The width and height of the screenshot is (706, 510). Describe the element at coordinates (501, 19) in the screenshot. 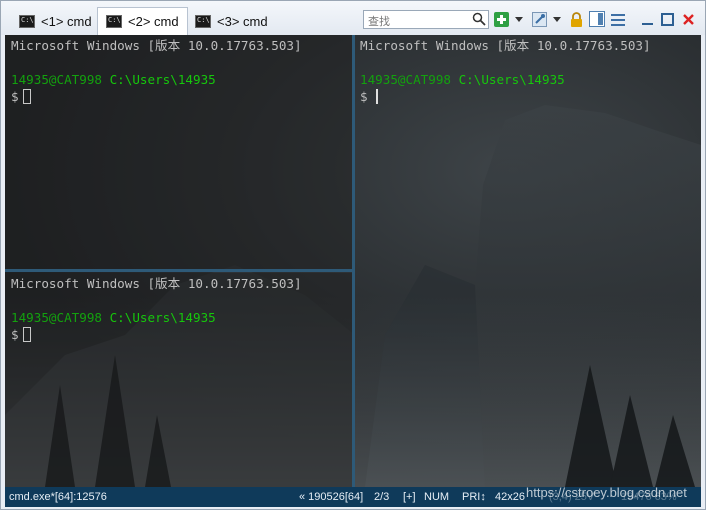

I see `plus-icon` at that location.